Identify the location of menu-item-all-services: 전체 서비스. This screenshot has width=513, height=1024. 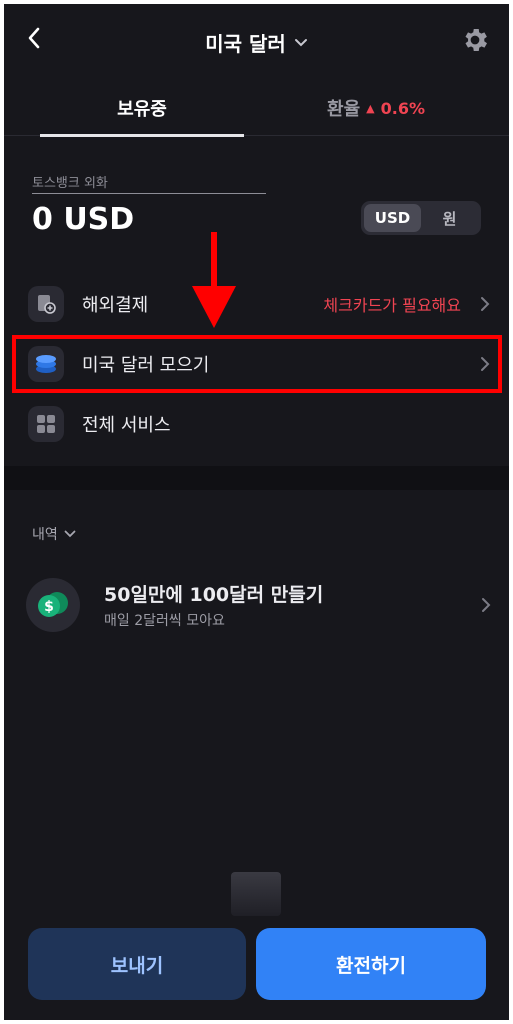
(256, 424).